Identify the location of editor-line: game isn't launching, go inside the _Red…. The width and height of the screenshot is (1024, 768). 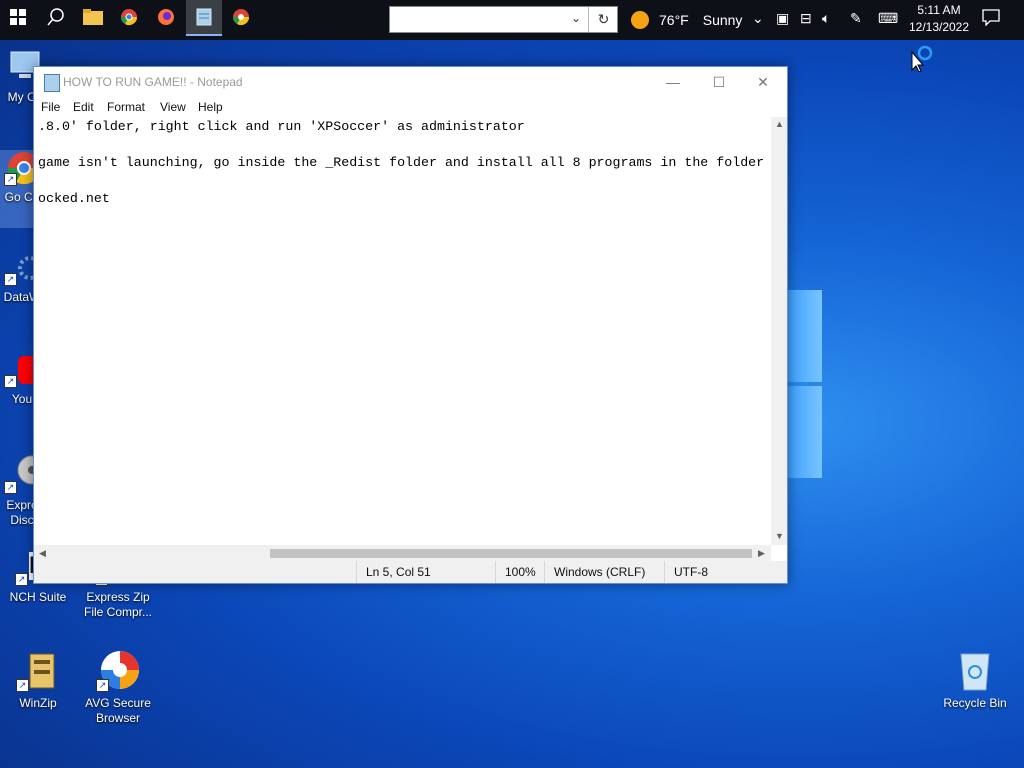
(401, 162).